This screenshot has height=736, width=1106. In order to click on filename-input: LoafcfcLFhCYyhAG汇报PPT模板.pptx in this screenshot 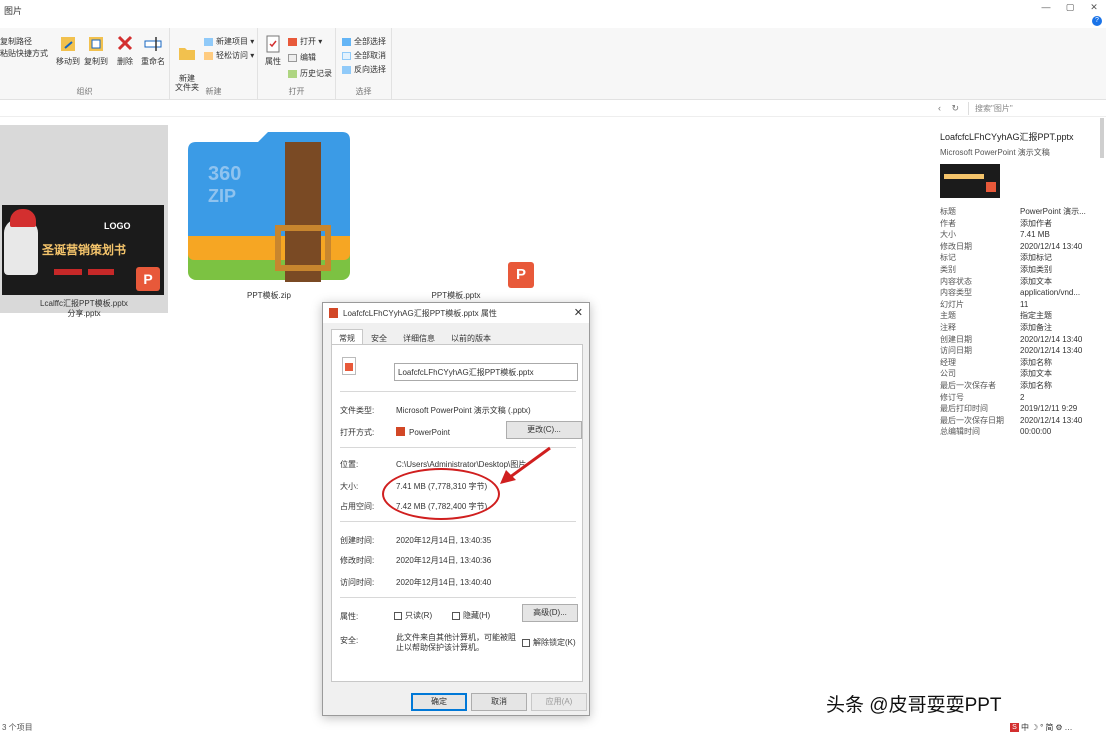, I will do `click(486, 372)`.